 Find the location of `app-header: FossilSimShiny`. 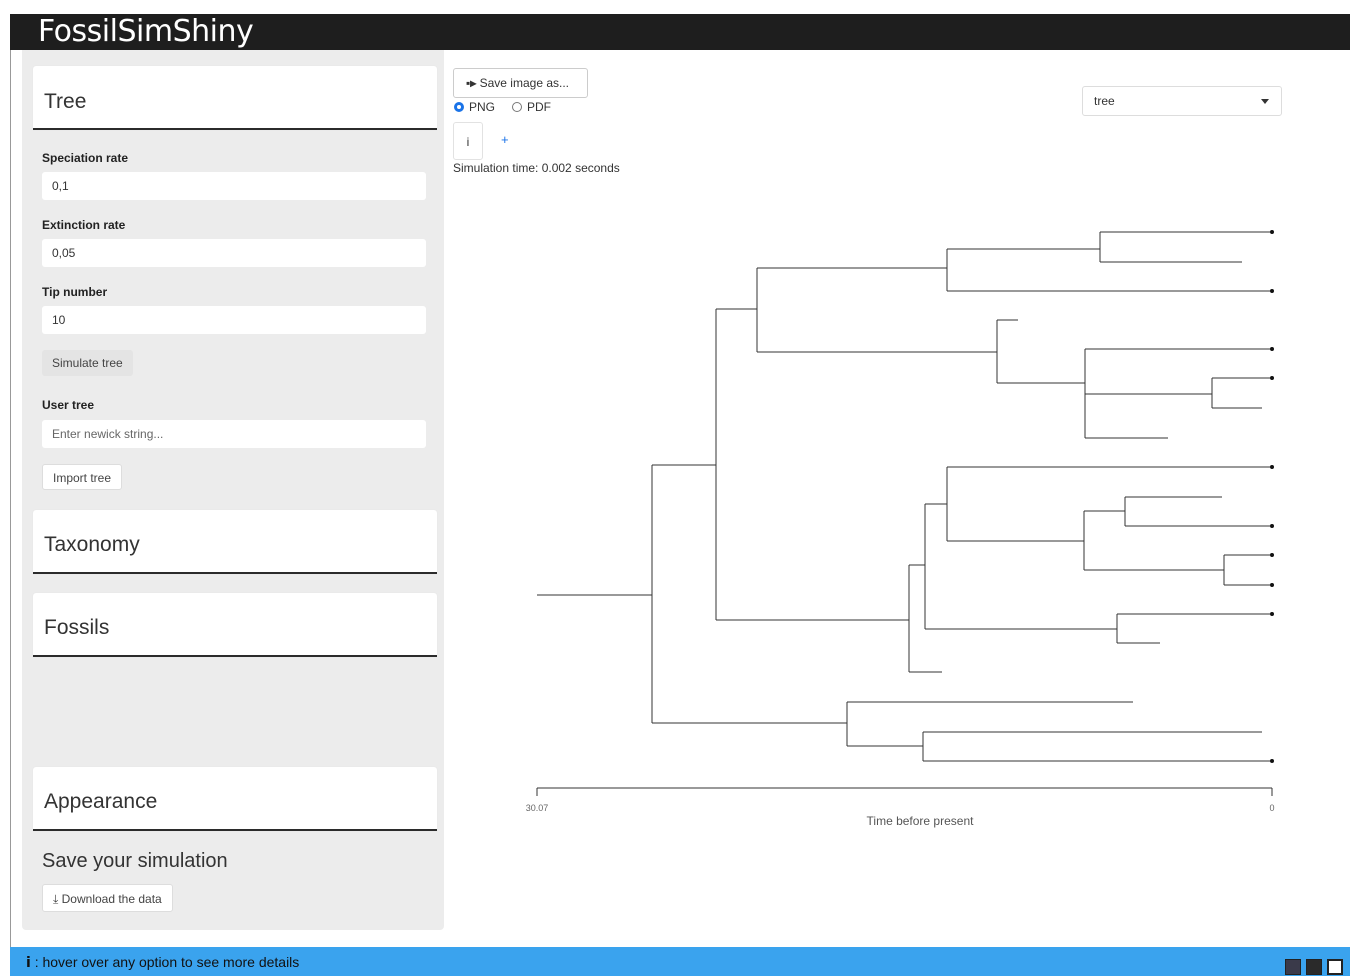

app-header: FossilSimShiny is located at coordinates (680, 32).